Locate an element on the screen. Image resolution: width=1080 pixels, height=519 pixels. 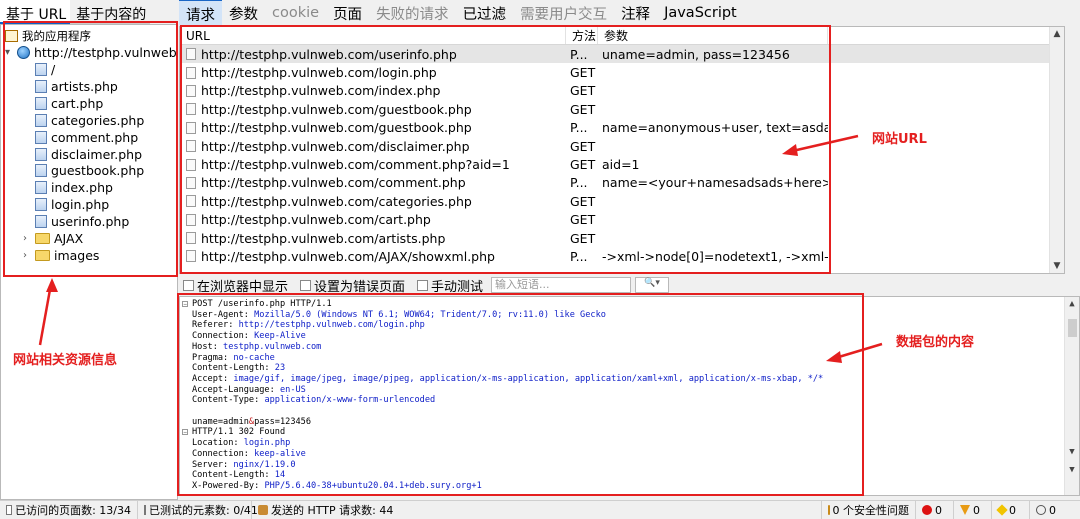
status-security: 0 个安全性问题 is located at coordinates (869, 510).